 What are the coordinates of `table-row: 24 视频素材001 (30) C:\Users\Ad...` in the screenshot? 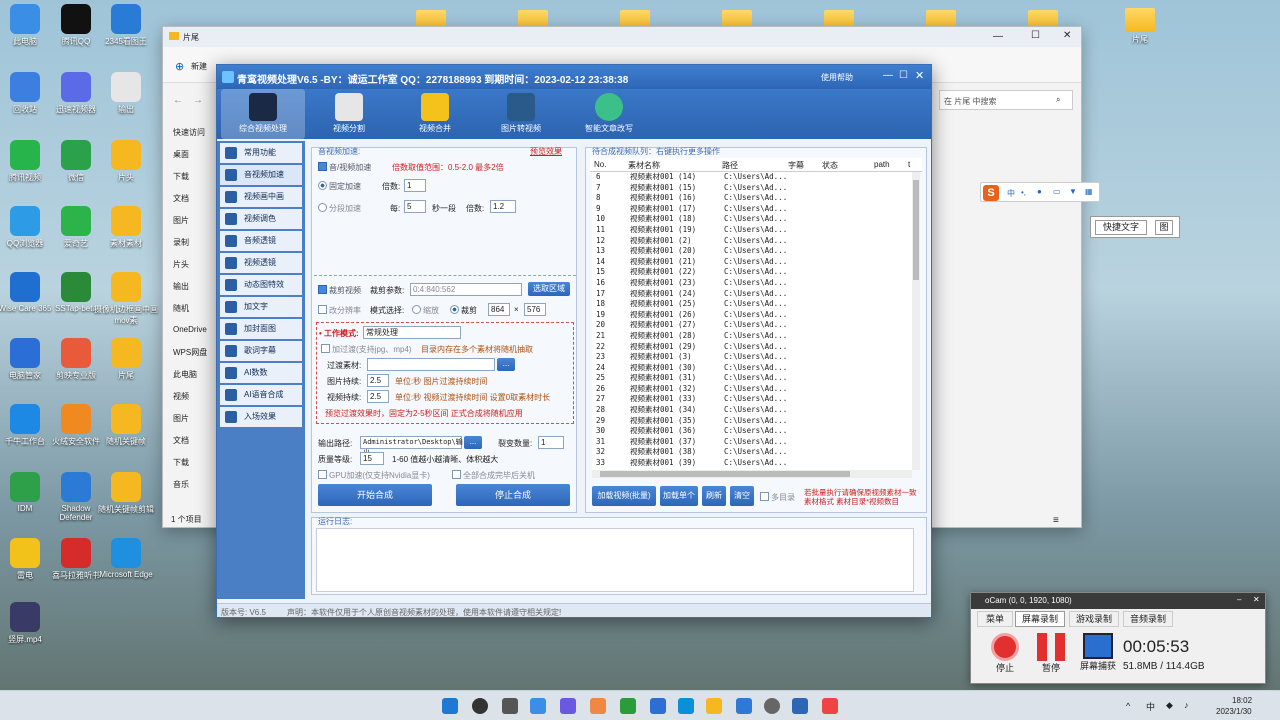 It's located at (752, 368).